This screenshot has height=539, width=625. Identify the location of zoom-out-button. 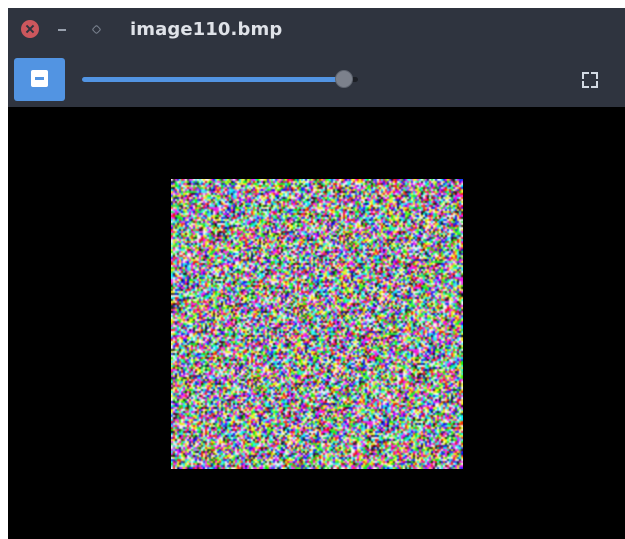
(39, 79).